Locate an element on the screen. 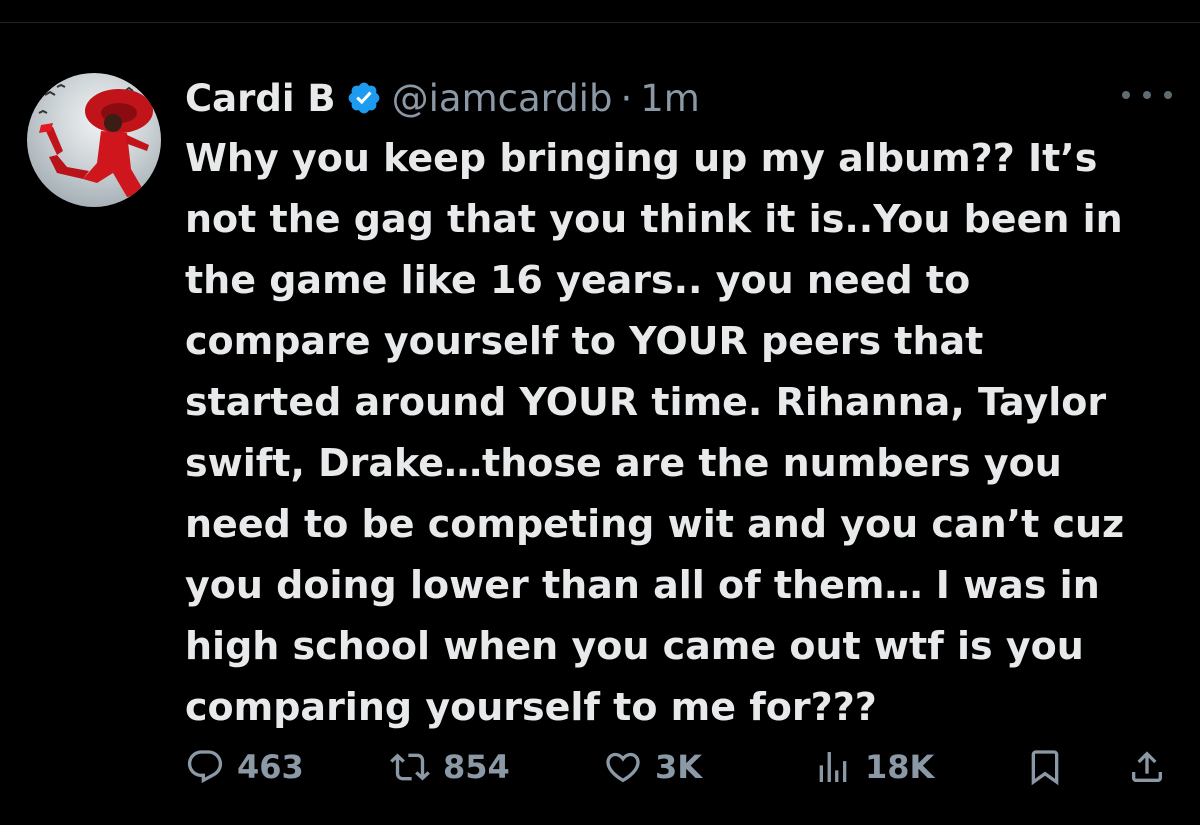  avatar-image is located at coordinates (95, 140).